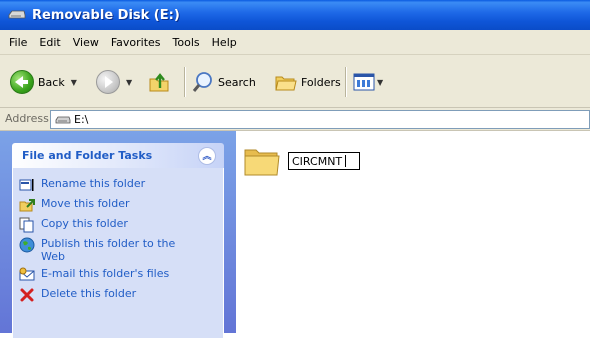 The height and width of the screenshot is (339, 590). I want to click on forward-arrow-icon, so click(108, 82).